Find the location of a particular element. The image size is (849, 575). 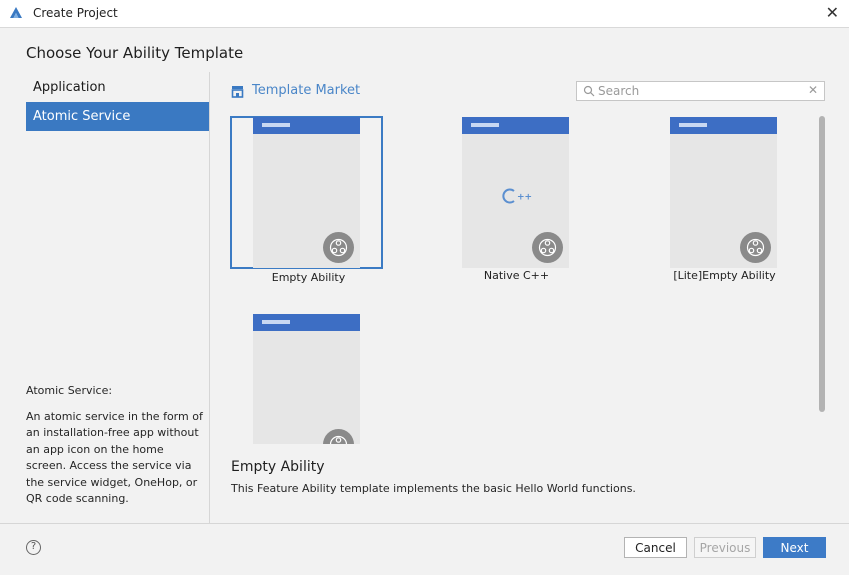

description-title: Atomic Service: is located at coordinates (69, 390).